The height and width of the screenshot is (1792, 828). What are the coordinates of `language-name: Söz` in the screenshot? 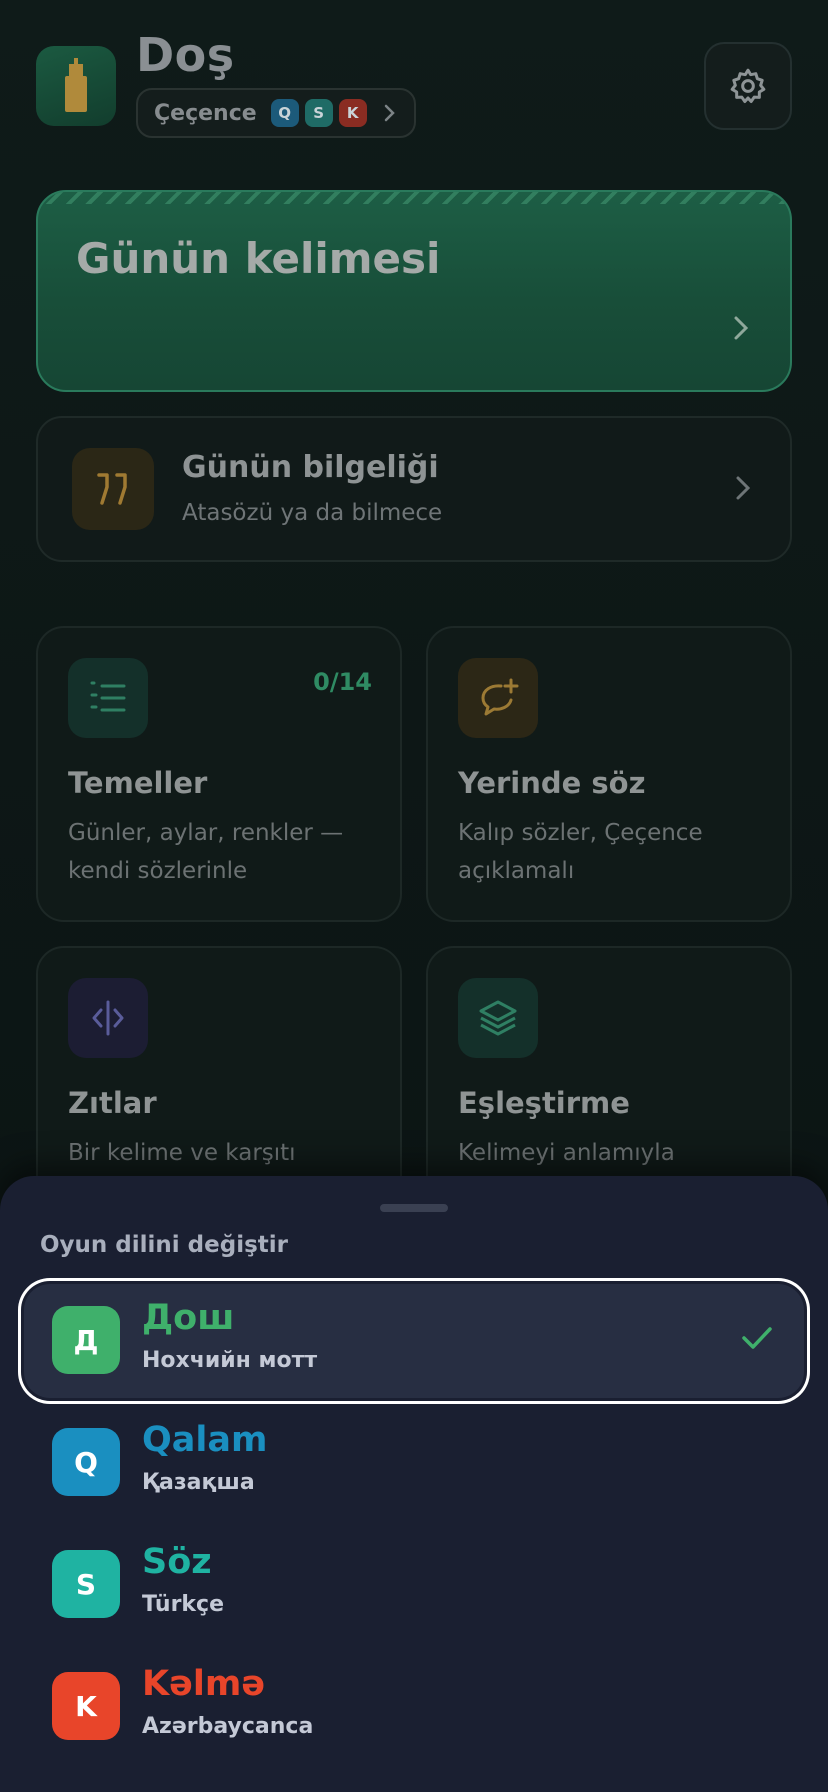 It's located at (177, 1562).